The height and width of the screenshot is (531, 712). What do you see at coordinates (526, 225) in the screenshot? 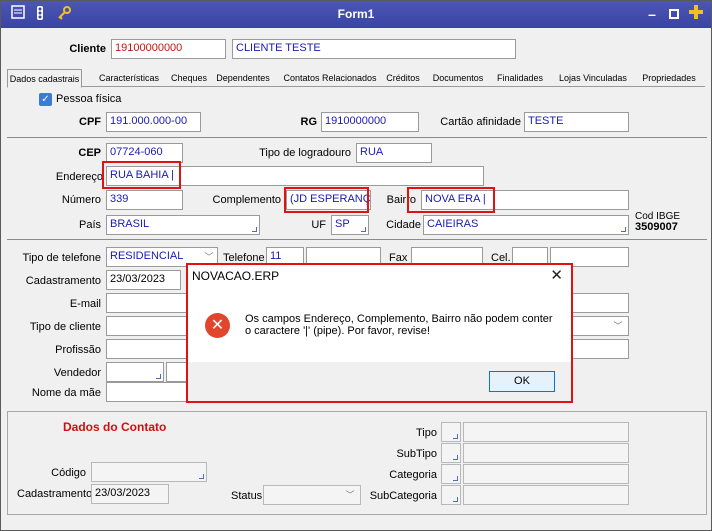
I see `cidade-field: CAIEIRAS` at bounding box center [526, 225].